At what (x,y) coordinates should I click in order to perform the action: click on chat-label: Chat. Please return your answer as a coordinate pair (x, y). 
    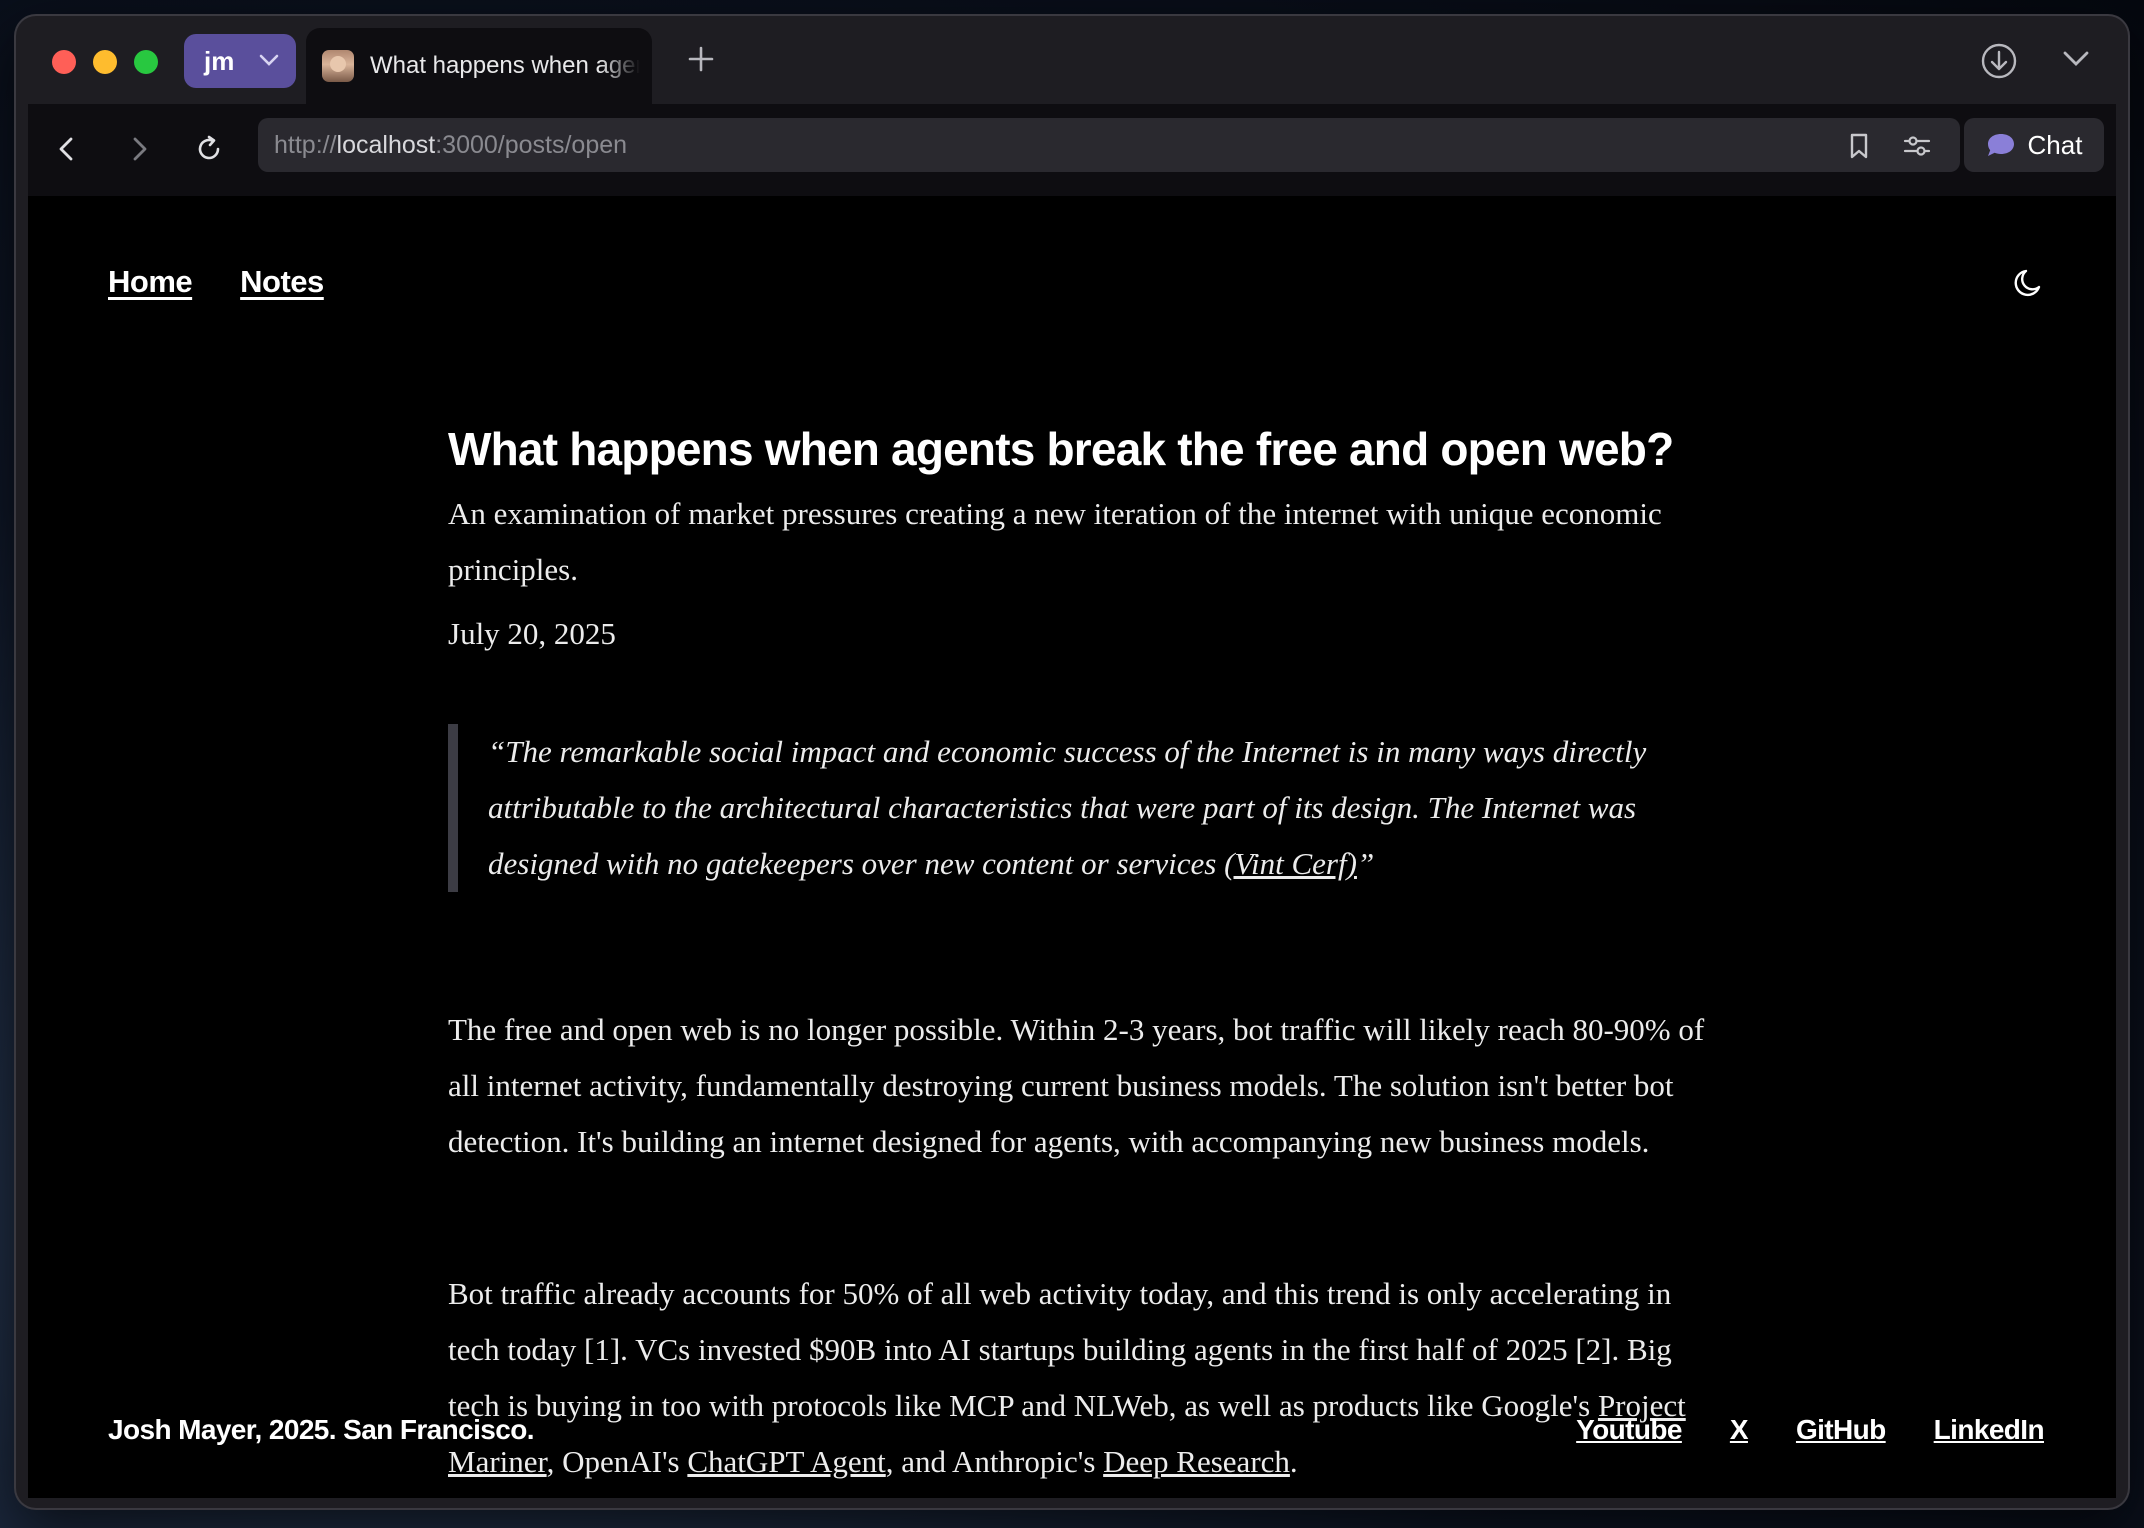
    Looking at the image, I should click on (2055, 144).